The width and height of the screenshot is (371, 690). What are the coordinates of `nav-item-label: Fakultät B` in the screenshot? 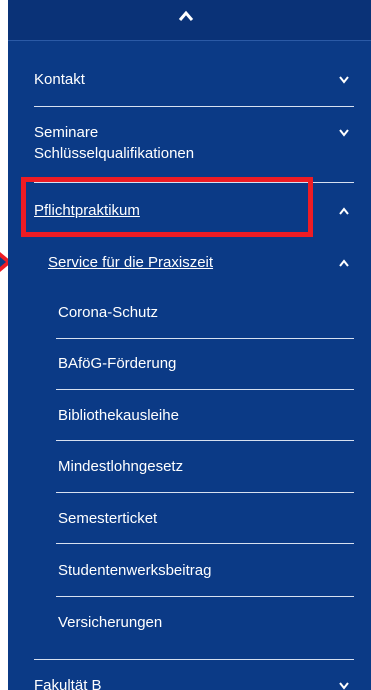 It's located at (68, 683).